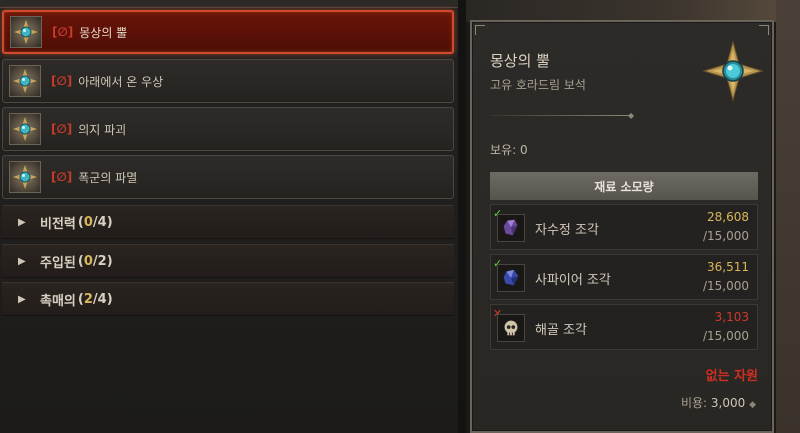 Image resolution: width=800 pixels, height=433 pixels. I want to click on material-name: 해골 조각, so click(561, 330).